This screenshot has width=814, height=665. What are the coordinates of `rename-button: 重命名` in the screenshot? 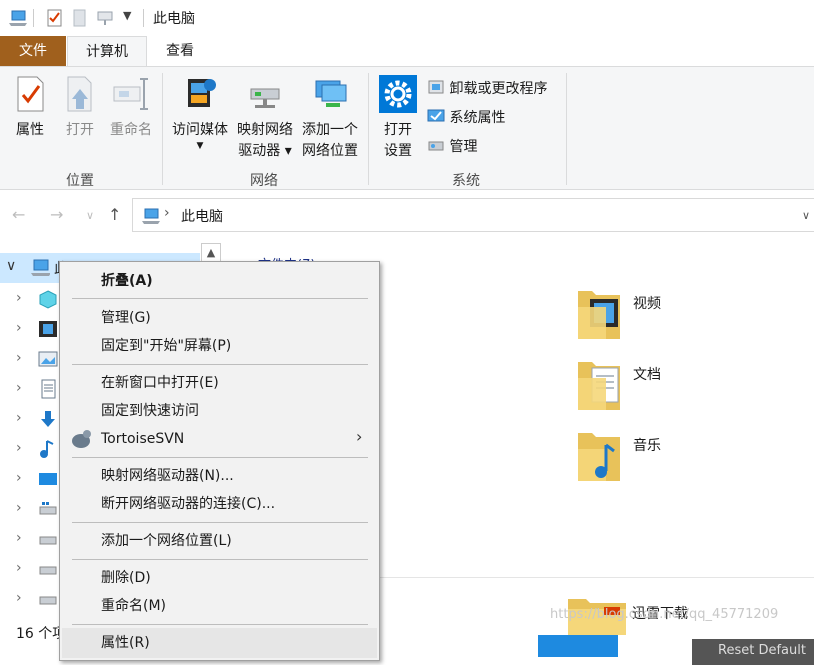 It's located at (131, 108).